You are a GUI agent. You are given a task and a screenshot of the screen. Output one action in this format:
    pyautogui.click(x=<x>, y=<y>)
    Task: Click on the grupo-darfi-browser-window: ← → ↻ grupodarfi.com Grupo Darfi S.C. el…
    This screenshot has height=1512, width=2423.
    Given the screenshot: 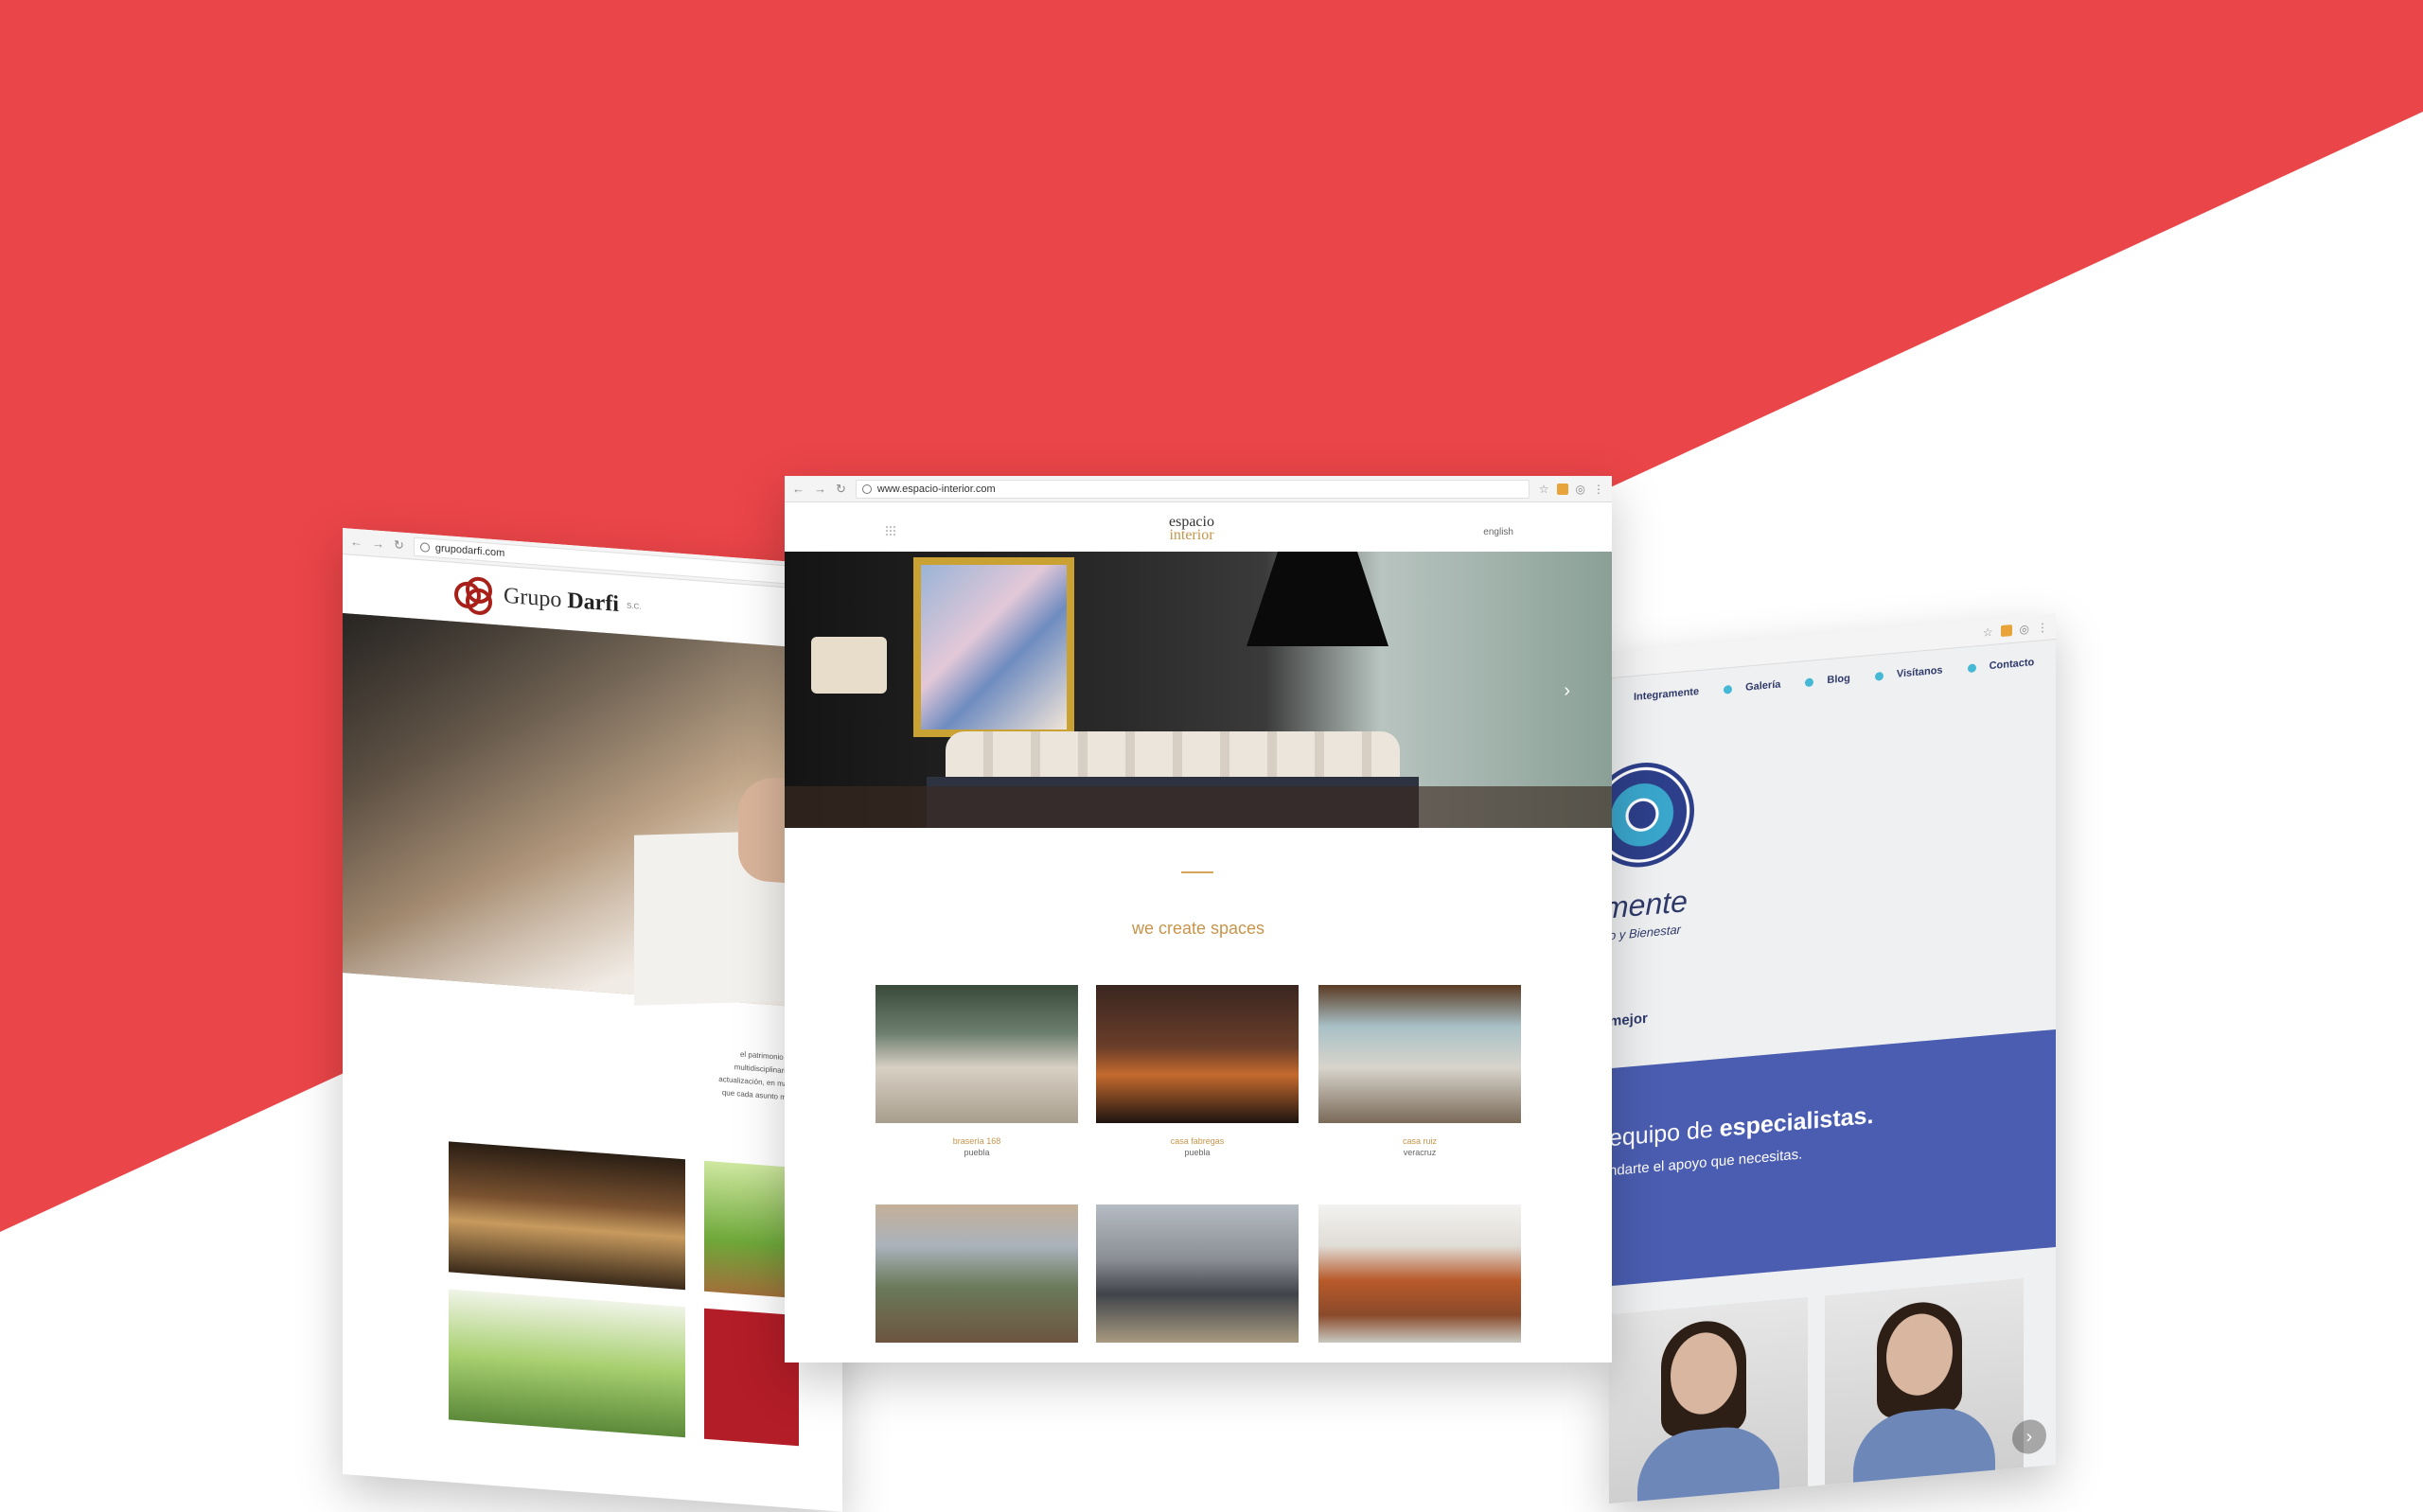 What is the action you would take?
    pyautogui.click(x=592, y=1020)
    